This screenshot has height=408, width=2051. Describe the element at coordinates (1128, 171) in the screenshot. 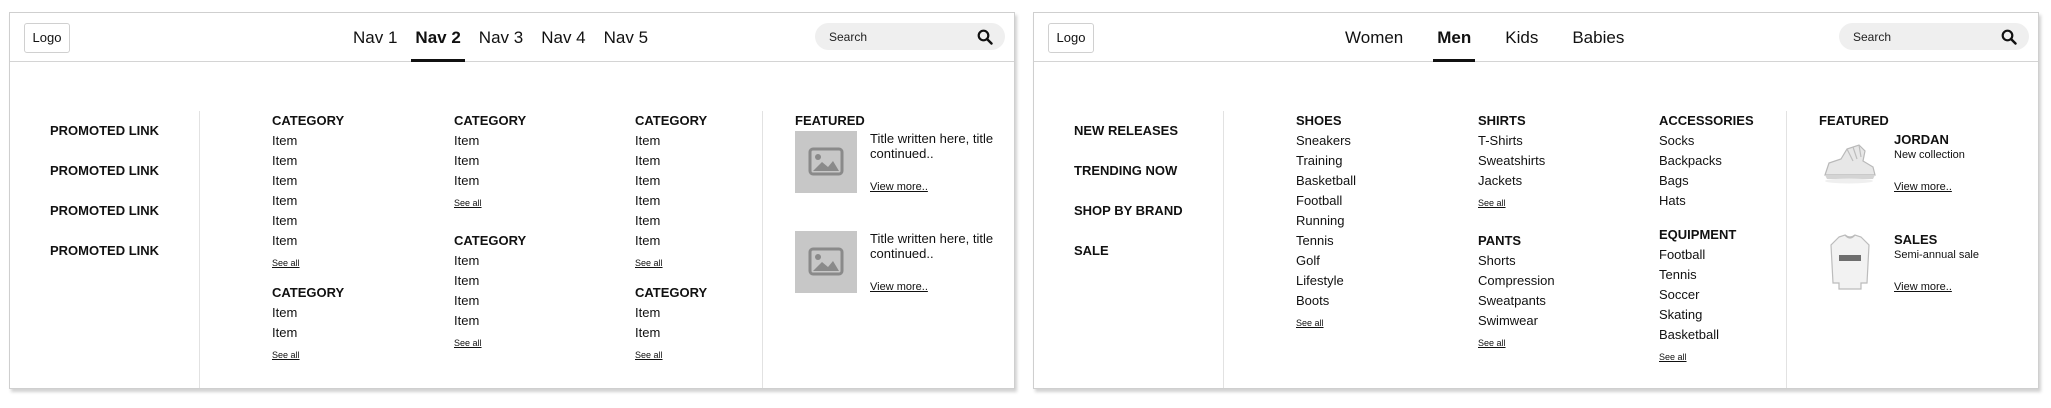

I see `promoted-link-trending: TRENDING NOW` at that location.